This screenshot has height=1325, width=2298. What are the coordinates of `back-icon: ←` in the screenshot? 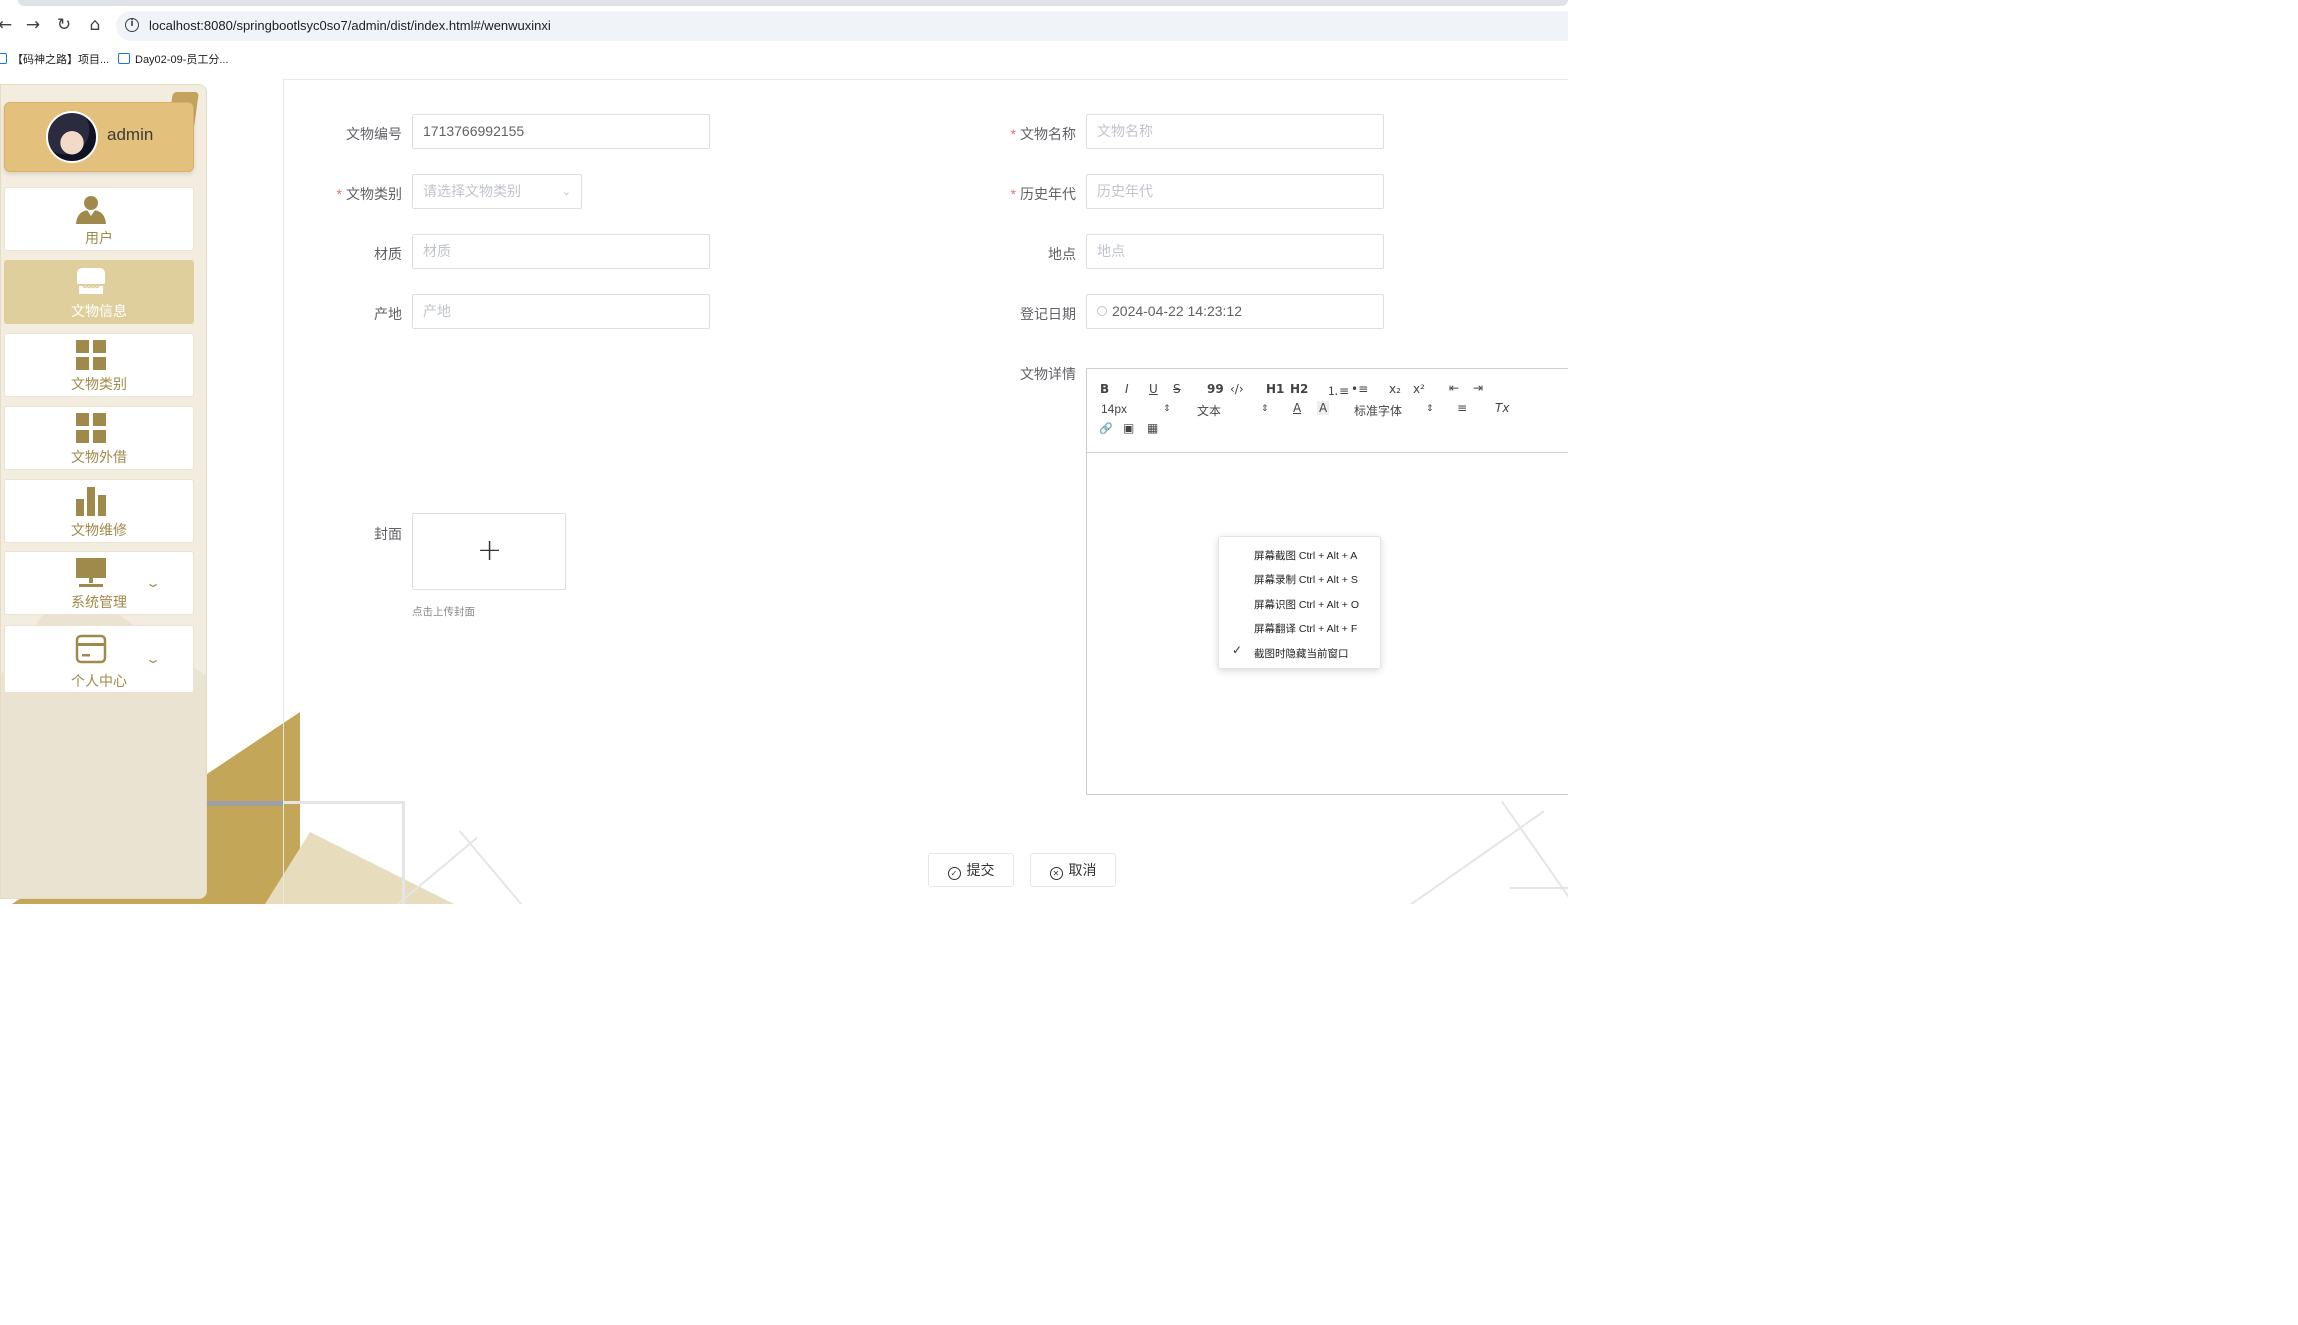 It's located at (8, 25).